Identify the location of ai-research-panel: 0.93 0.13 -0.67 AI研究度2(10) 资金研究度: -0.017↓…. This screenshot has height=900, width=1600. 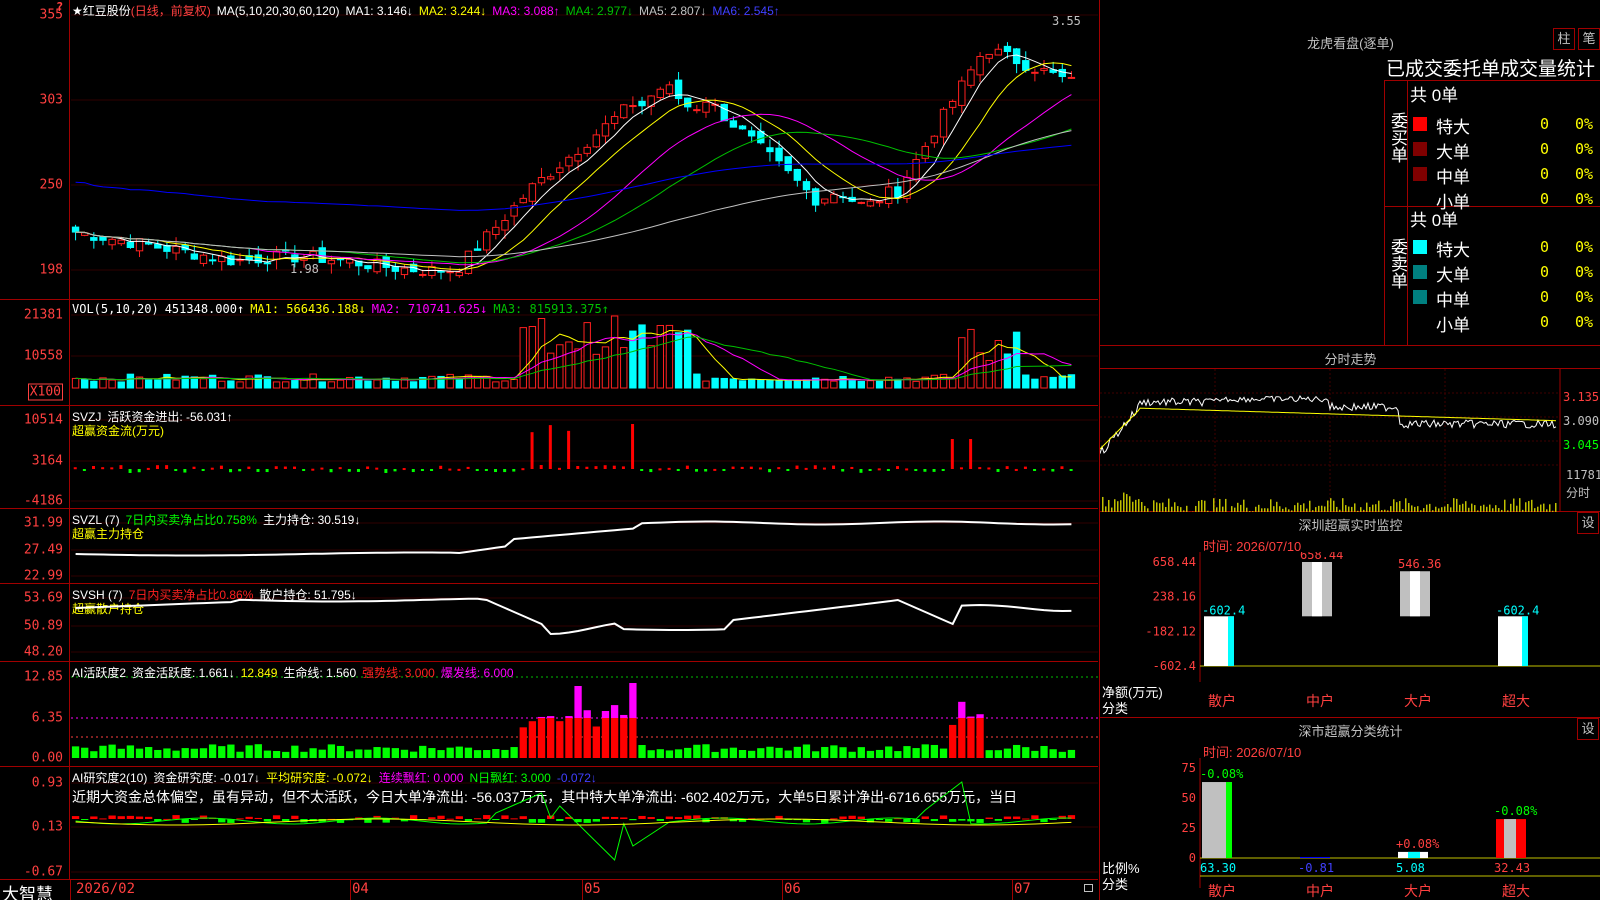
(549, 823).